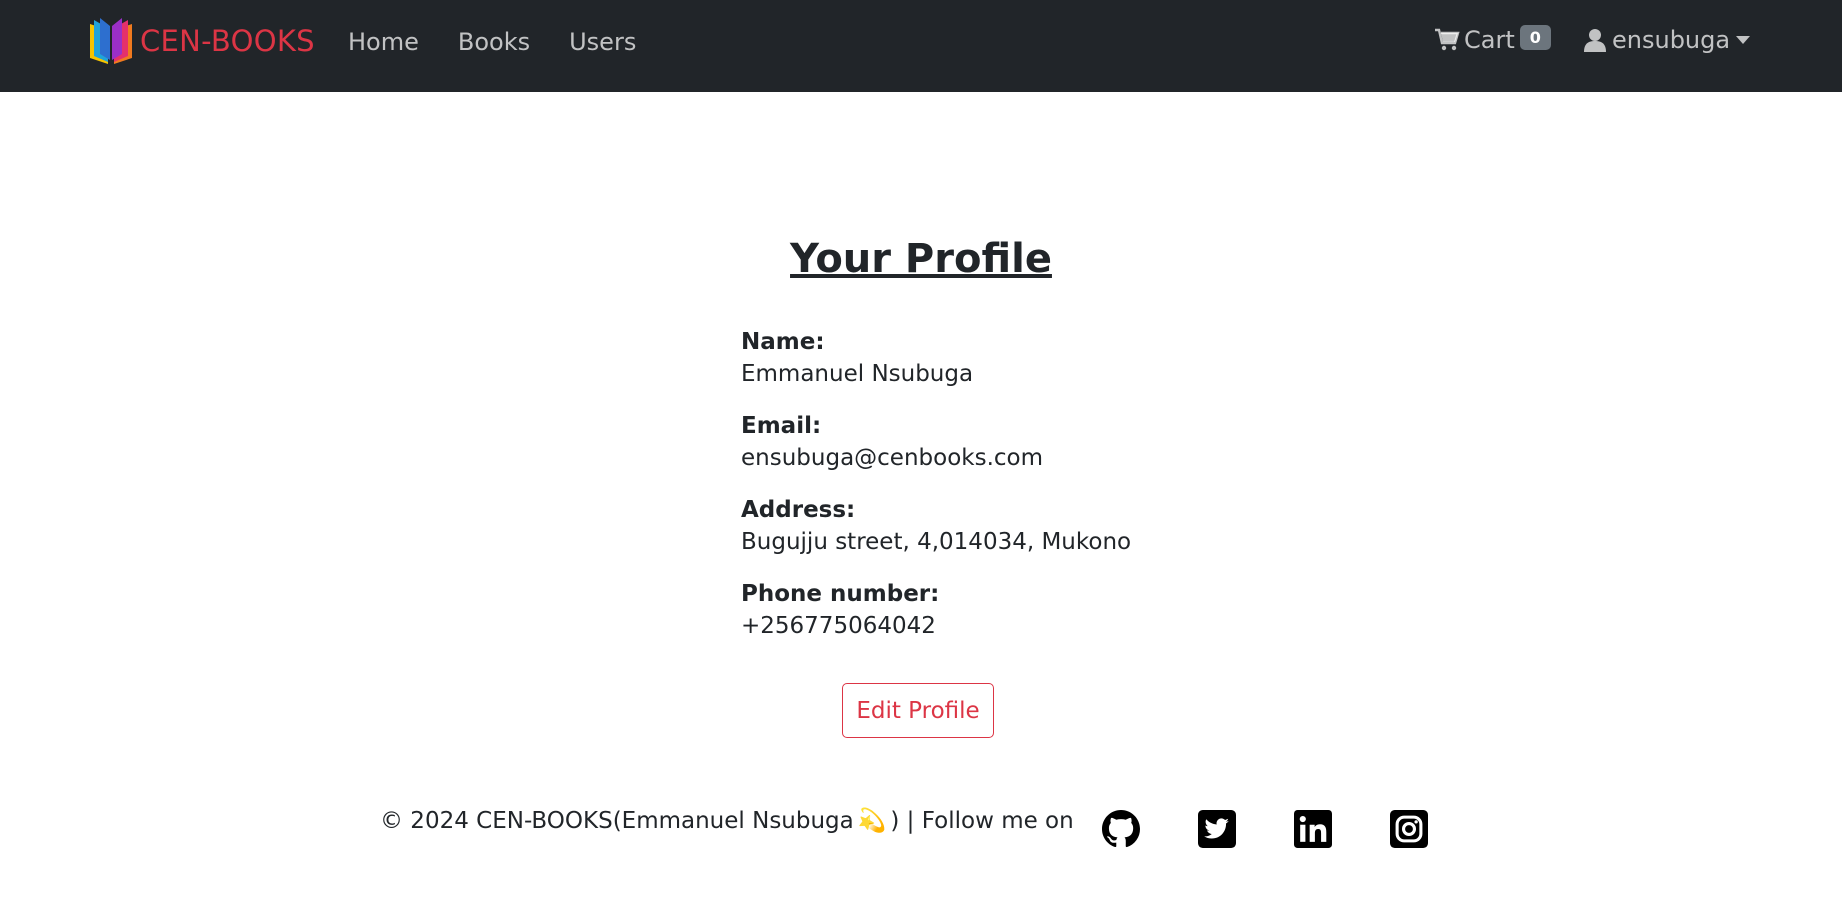 The height and width of the screenshot is (903, 1842). I want to click on copyright-text: © 2024 CEN-BOOKS(Emmanuel Nsubuga, so click(617, 820).